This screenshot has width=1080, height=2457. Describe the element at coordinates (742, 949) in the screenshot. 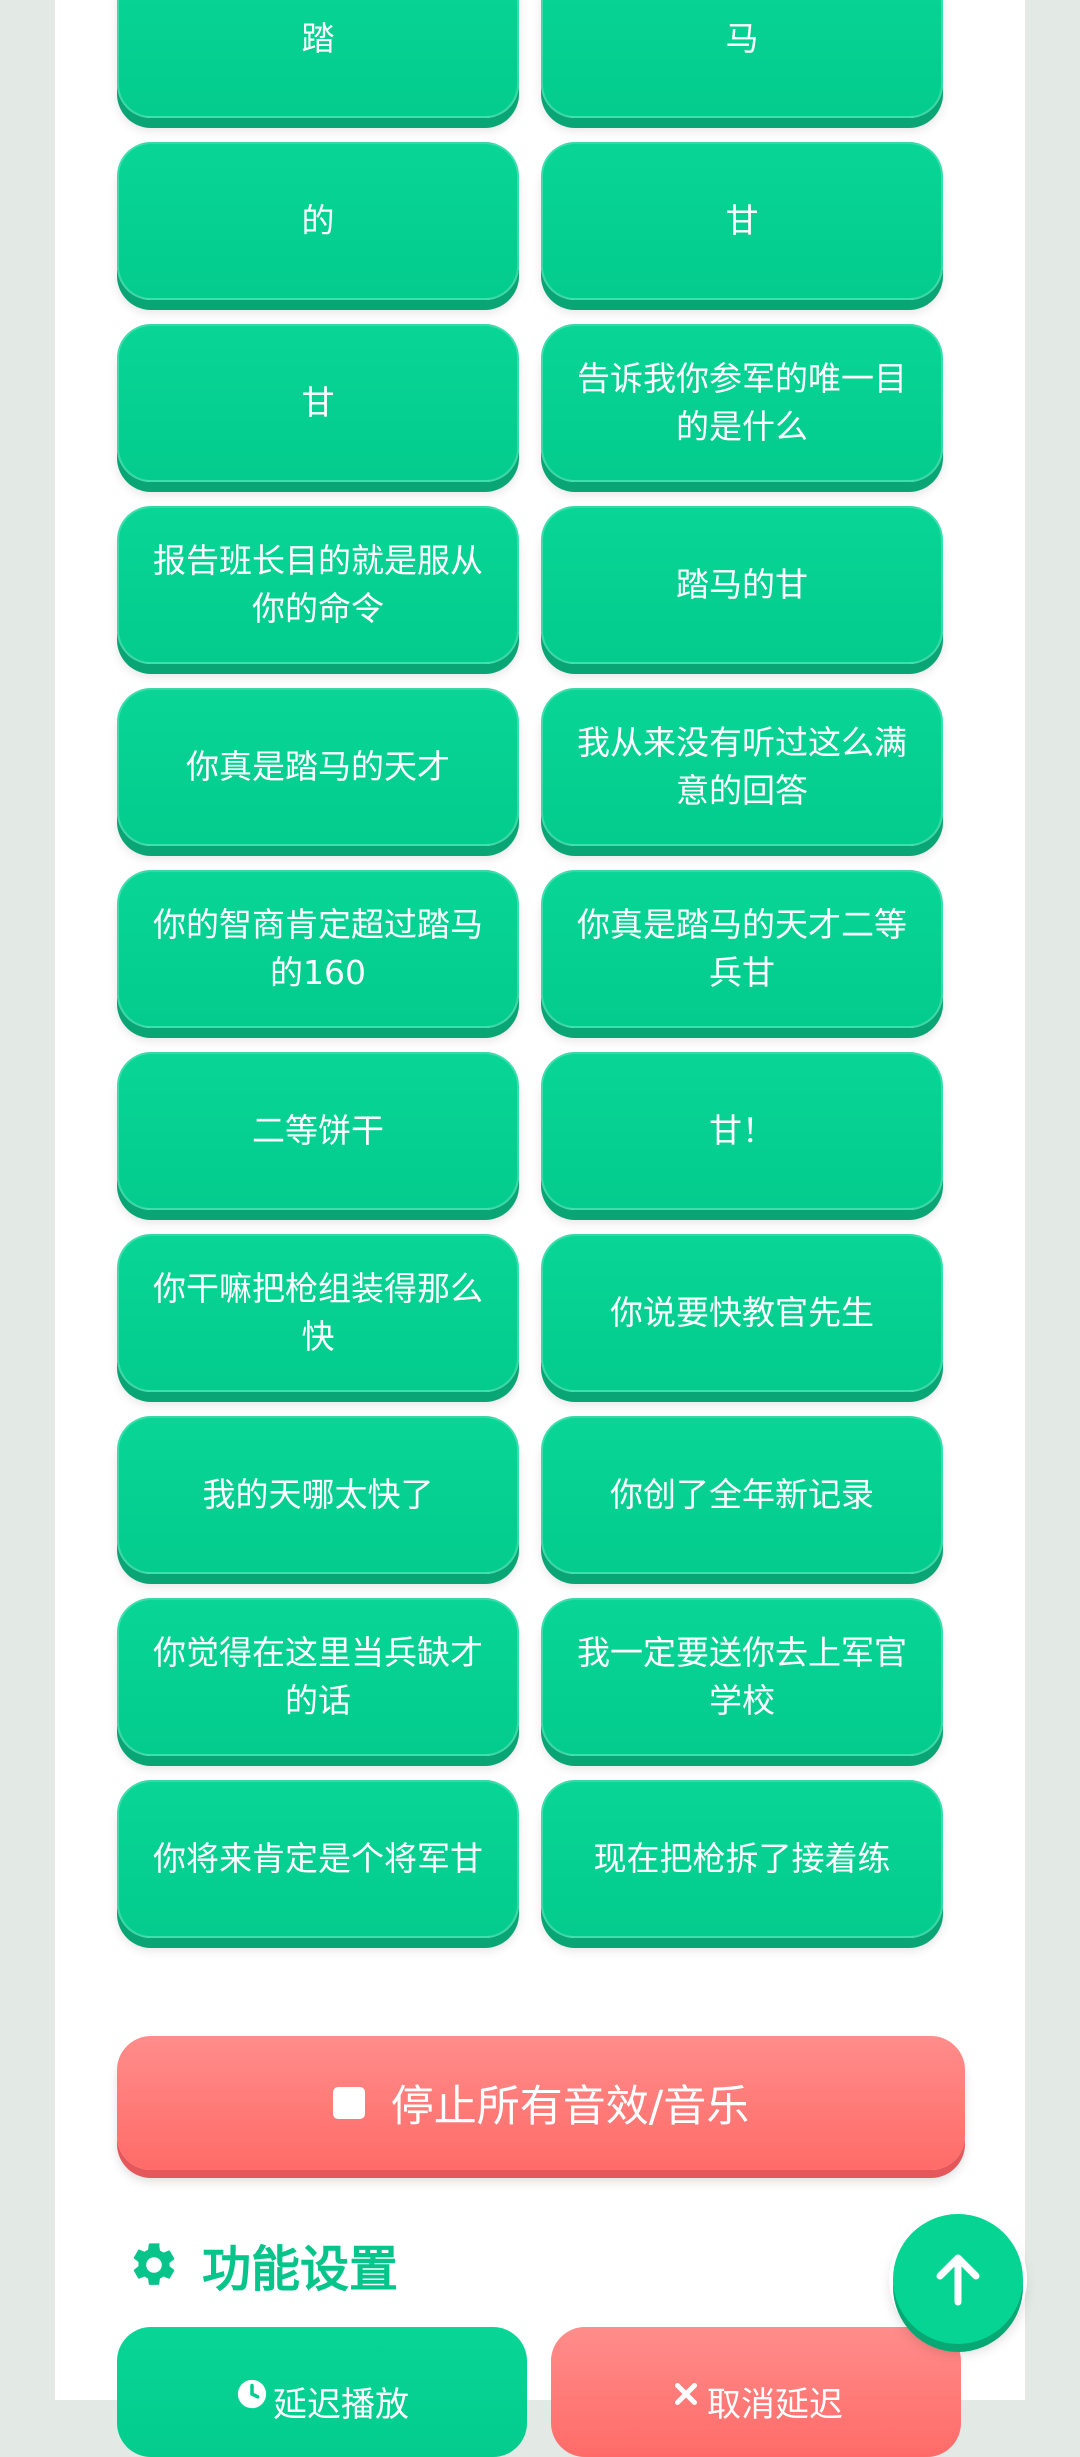

I see `sound-button: 你真是踏马的天才二等兵甘` at that location.